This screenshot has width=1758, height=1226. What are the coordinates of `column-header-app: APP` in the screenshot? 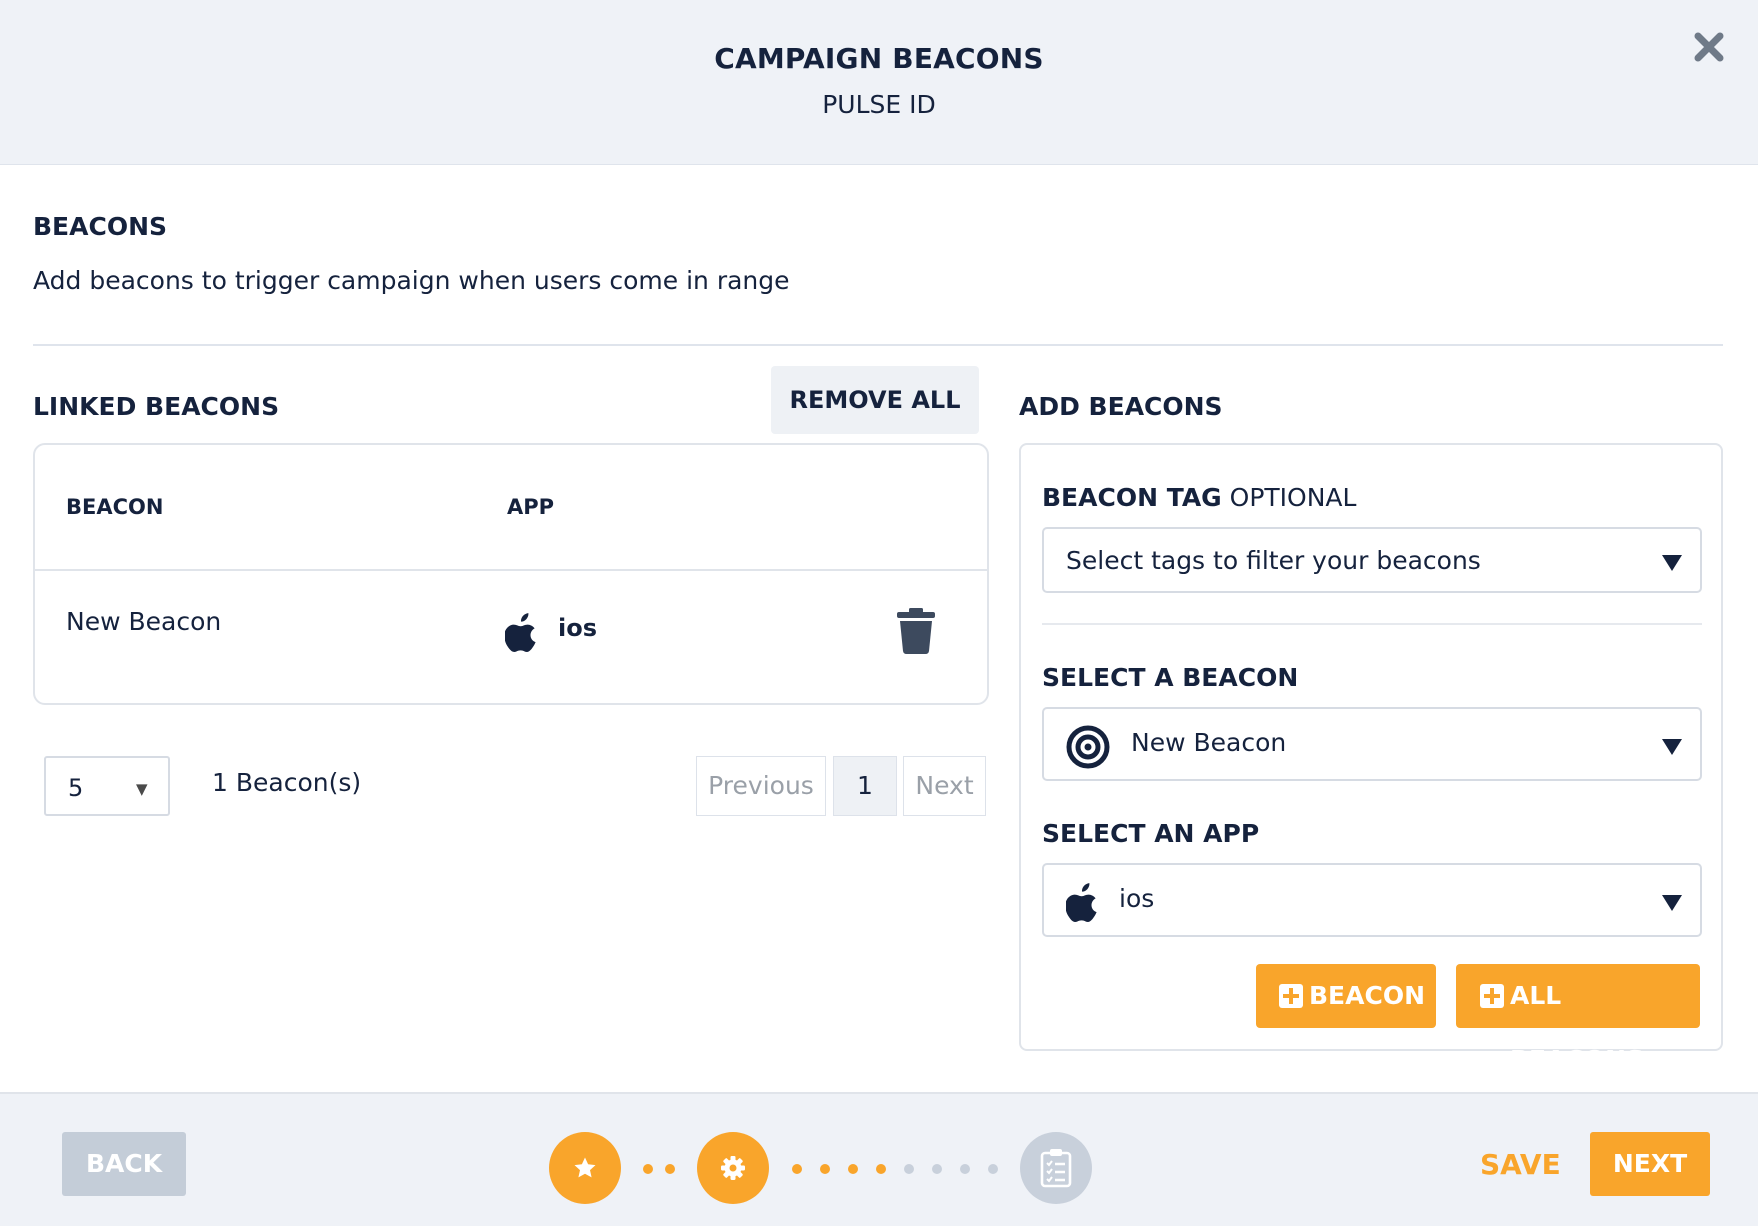 It's located at (531, 507).